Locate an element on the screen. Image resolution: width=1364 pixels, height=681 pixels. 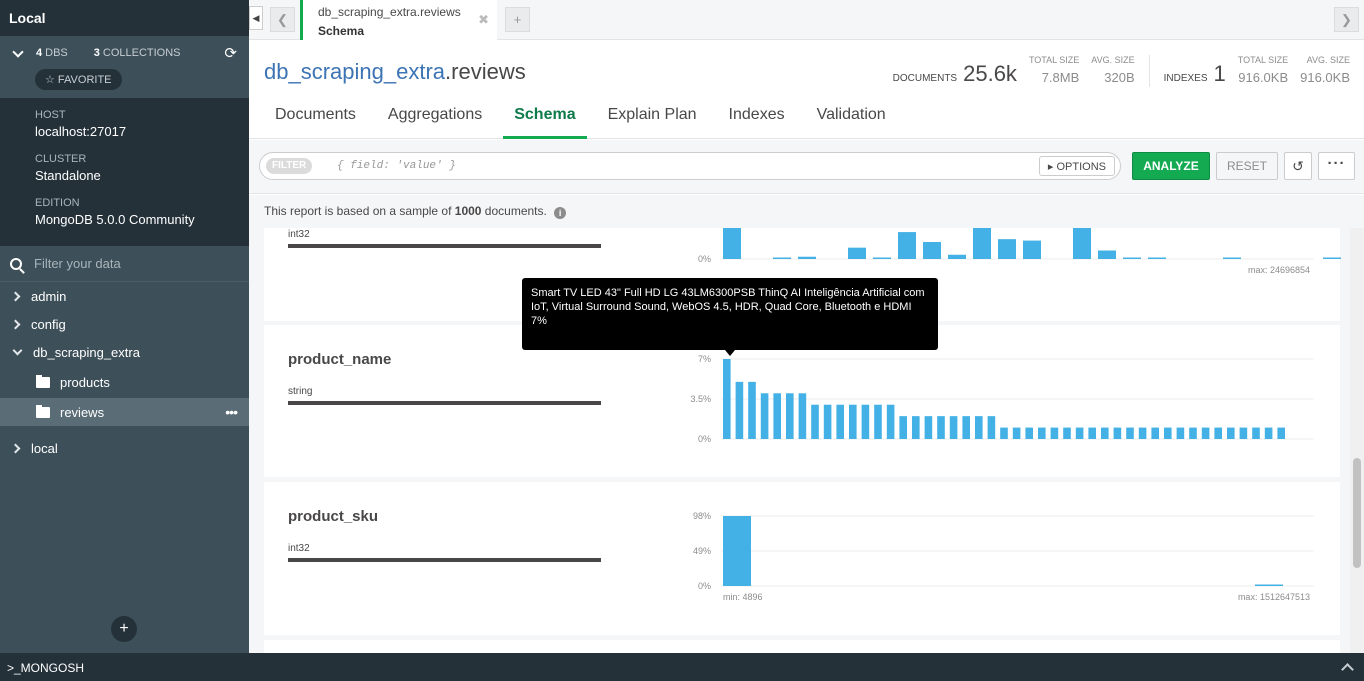
info-icon: i is located at coordinates (560, 213).